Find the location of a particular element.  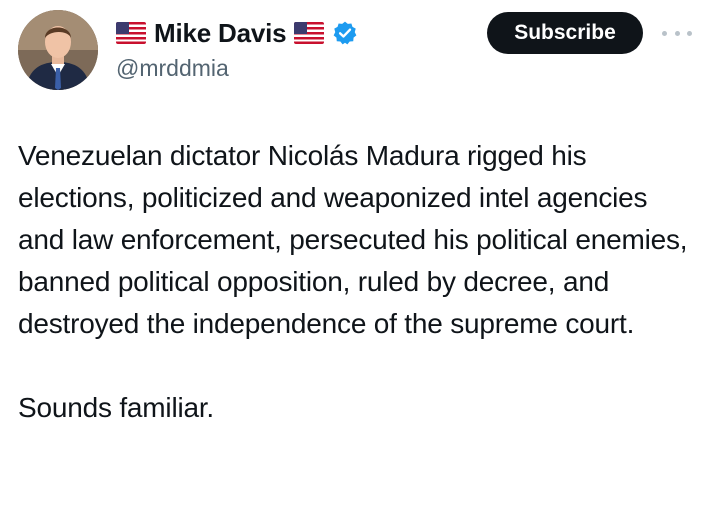

avatar is located at coordinates (58, 50).